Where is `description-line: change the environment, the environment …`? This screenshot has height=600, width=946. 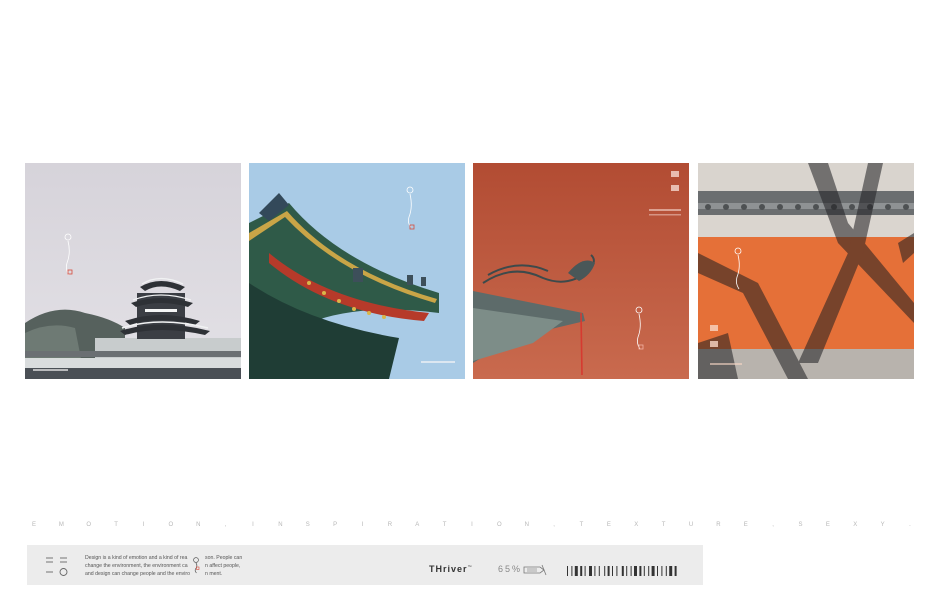
description-line: change the environment, the environment … is located at coordinates (136, 566).